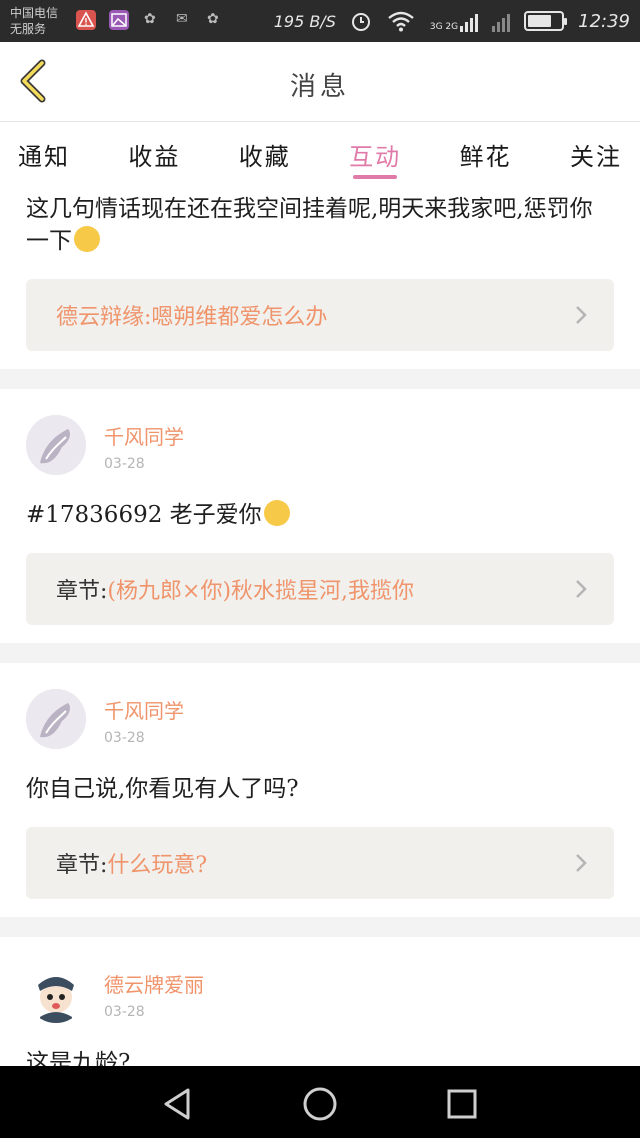 The height and width of the screenshot is (1138, 640). What do you see at coordinates (375, 154) in the screenshot?
I see `tab-interactions: 互动` at bounding box center [375, 154].